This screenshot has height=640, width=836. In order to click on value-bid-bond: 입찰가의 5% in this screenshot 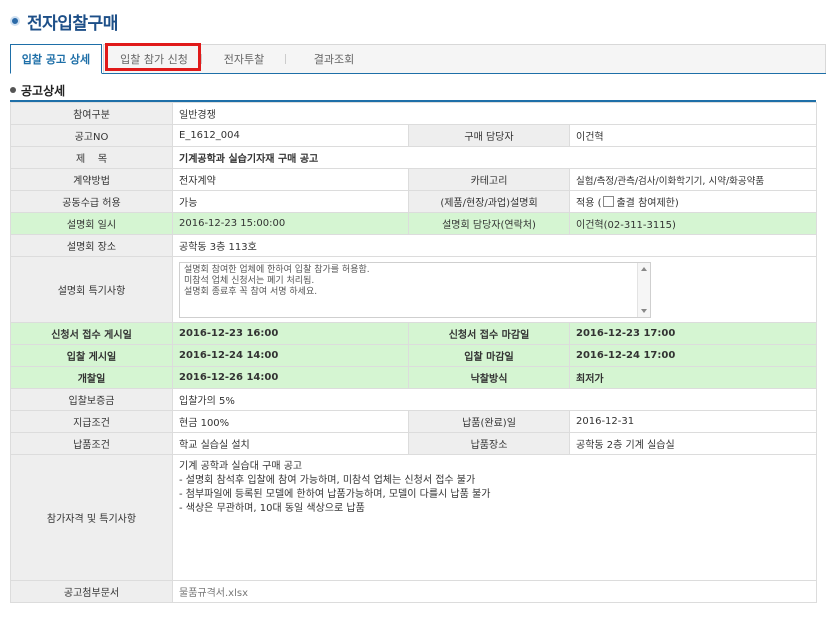, I will do `click(494, 399)`.